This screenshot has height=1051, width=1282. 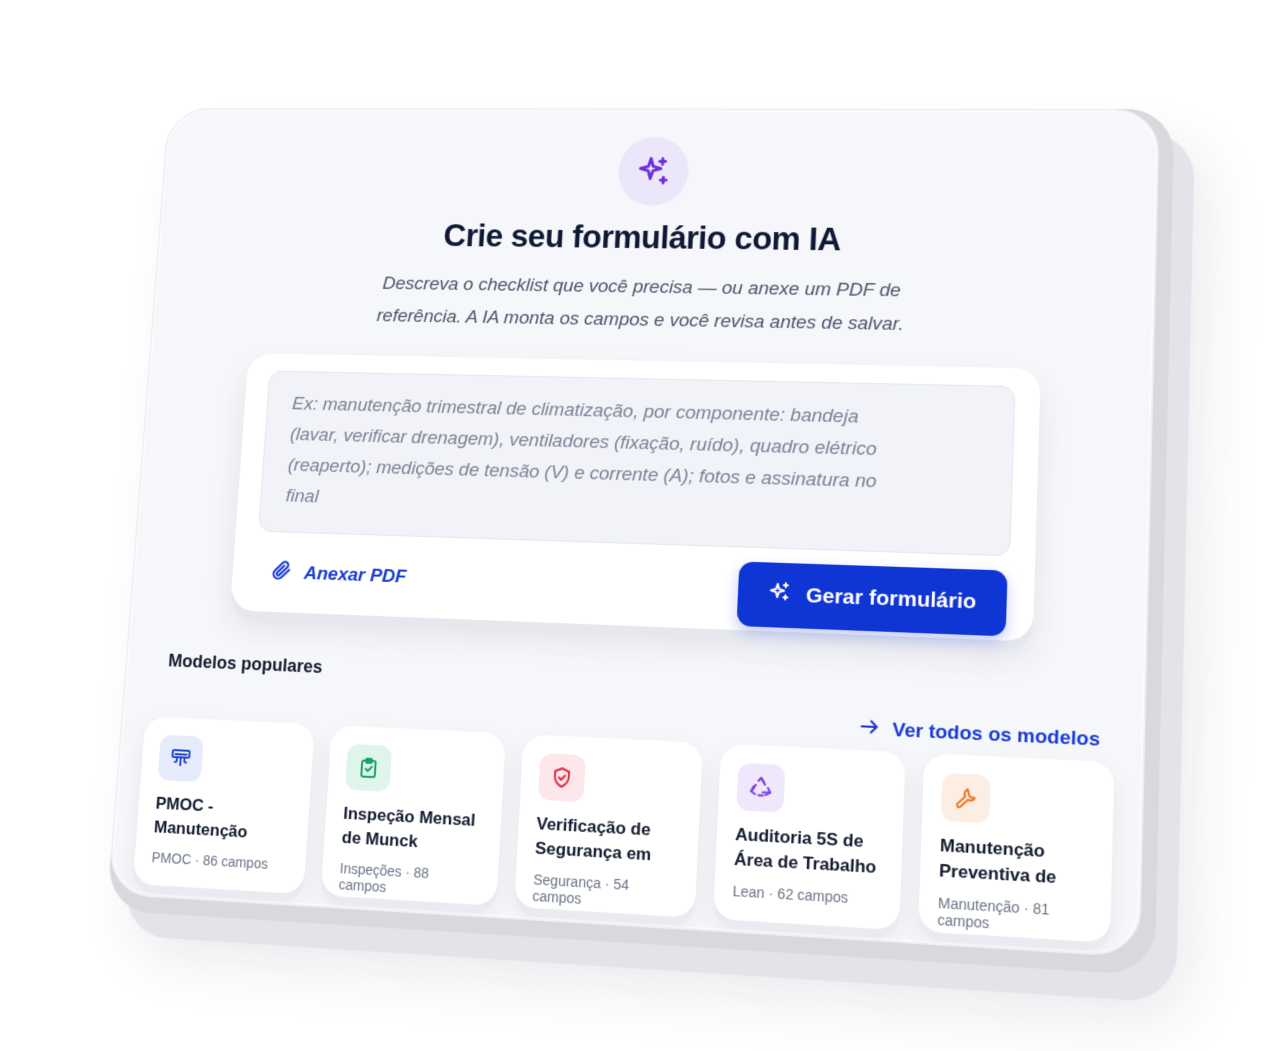 I want to click on template-fields: 62 campos, so click(x=813, y=896).